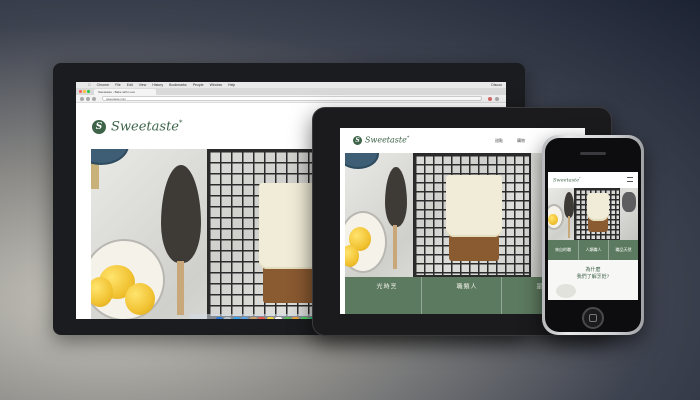 Image resolution: width=700 pixels, height=400 pixels. Describe the element at coordinates (521, 141) in the screenshot. I see `nav-item-shop: 購物` at that location.